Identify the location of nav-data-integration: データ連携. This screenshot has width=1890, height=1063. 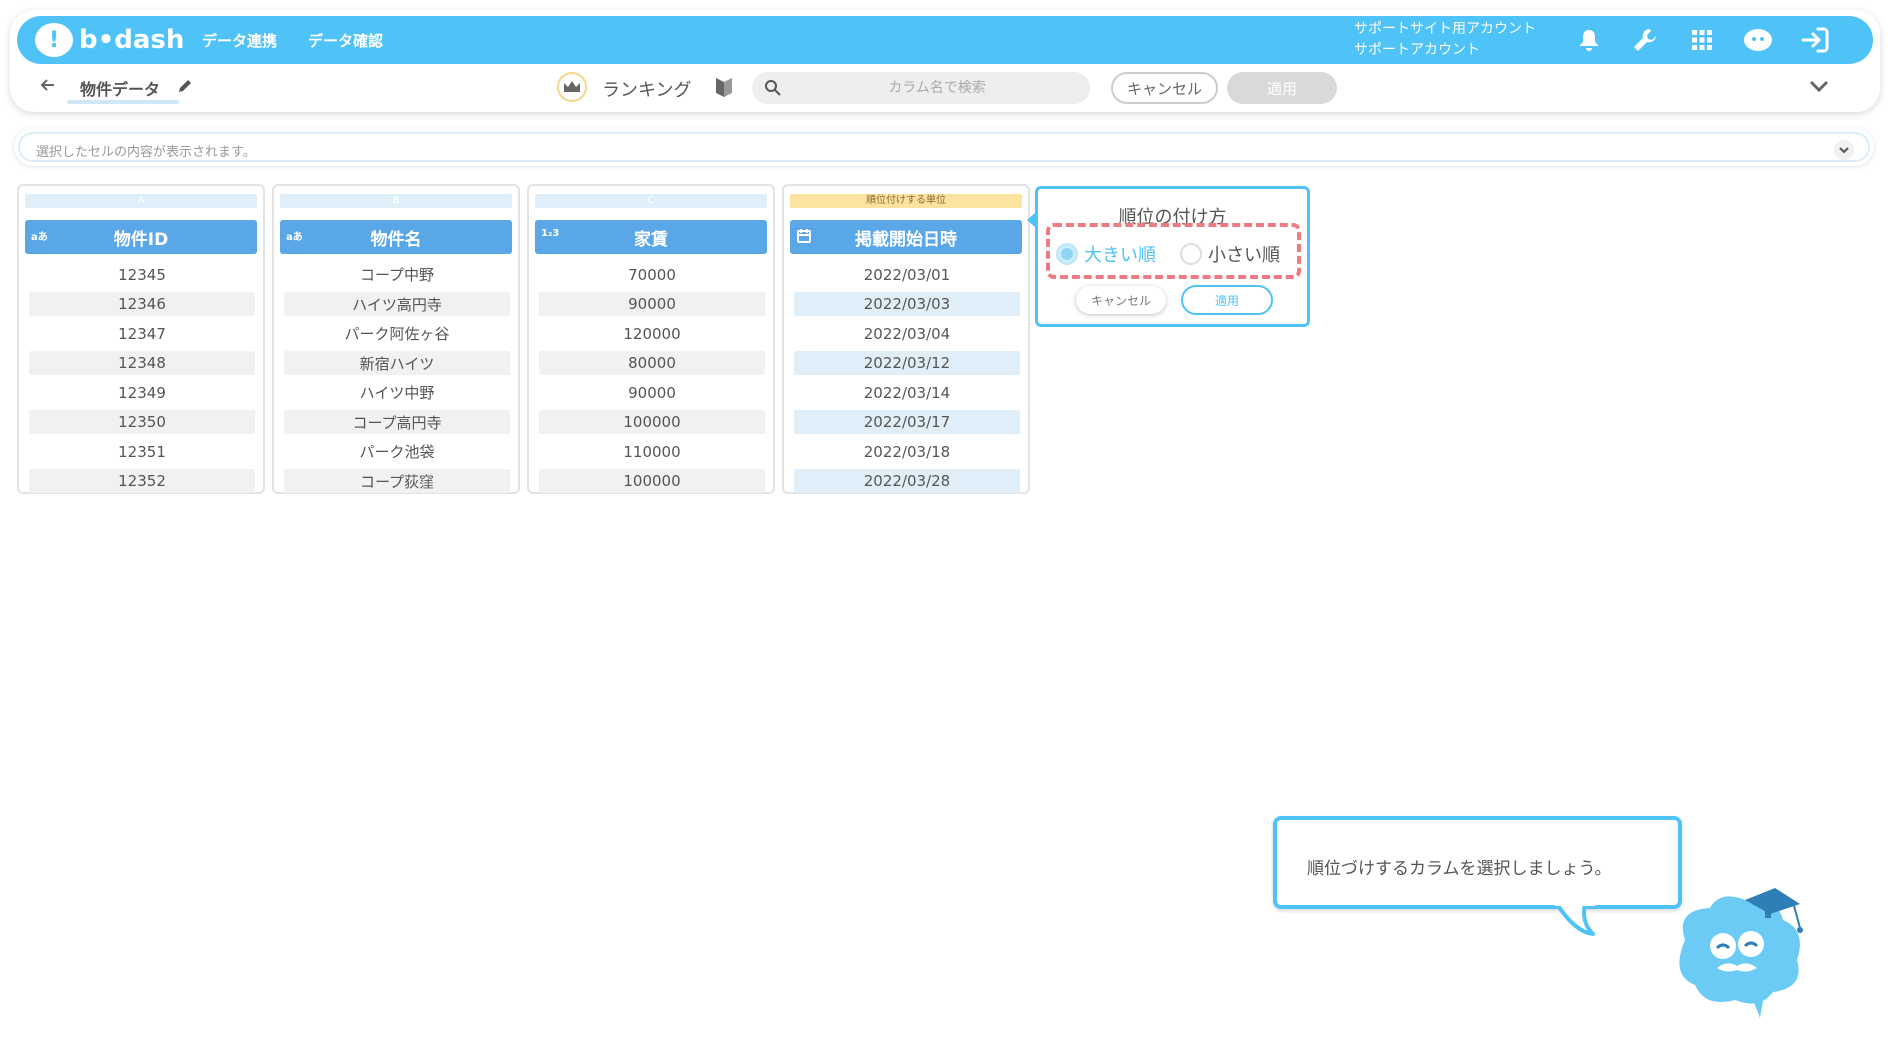
(239, 40).